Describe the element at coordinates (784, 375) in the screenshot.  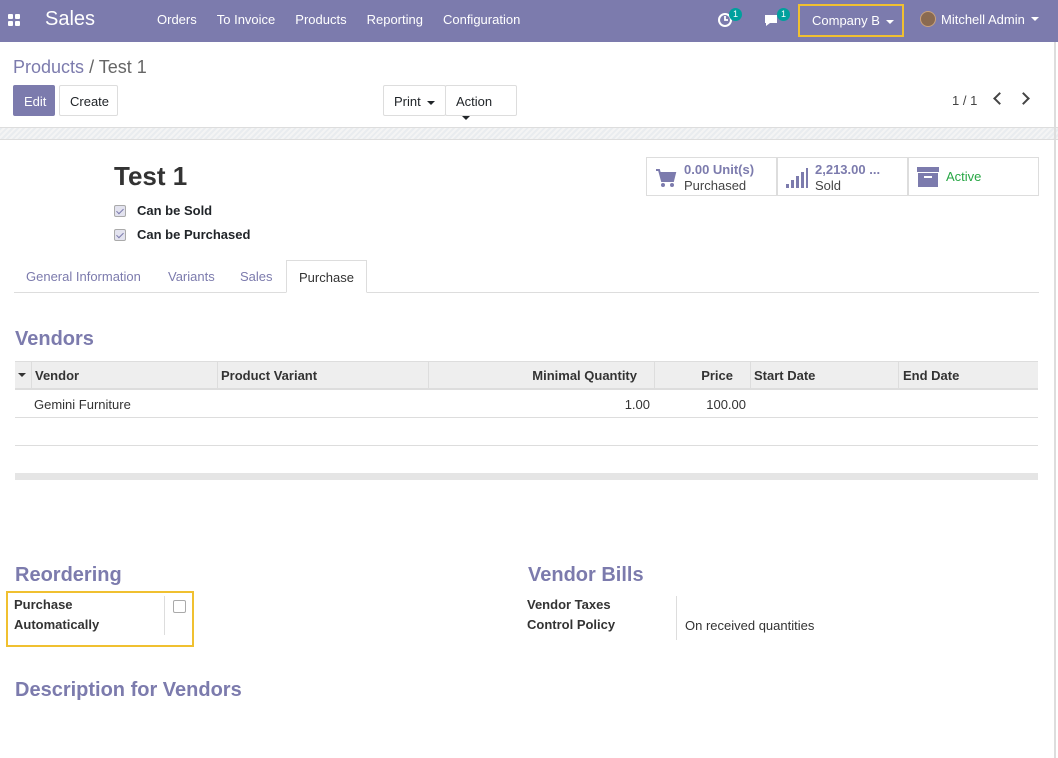
I see `column-header-start-date: Start Date` at that location.